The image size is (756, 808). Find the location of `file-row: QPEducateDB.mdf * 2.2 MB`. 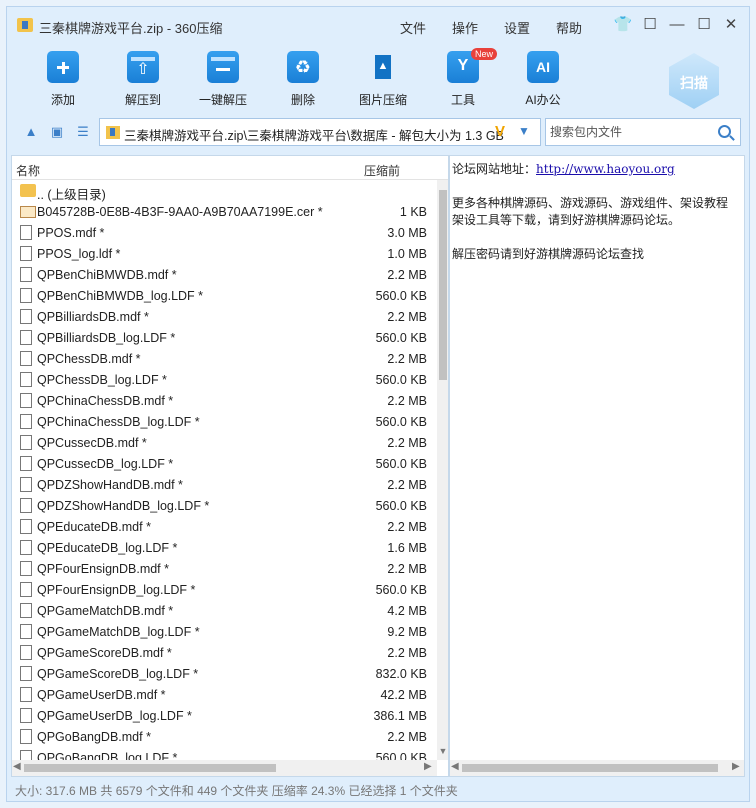

file-row: QPEducateDB.mdf * 2.2 MB is located at coordinates (222, 526).